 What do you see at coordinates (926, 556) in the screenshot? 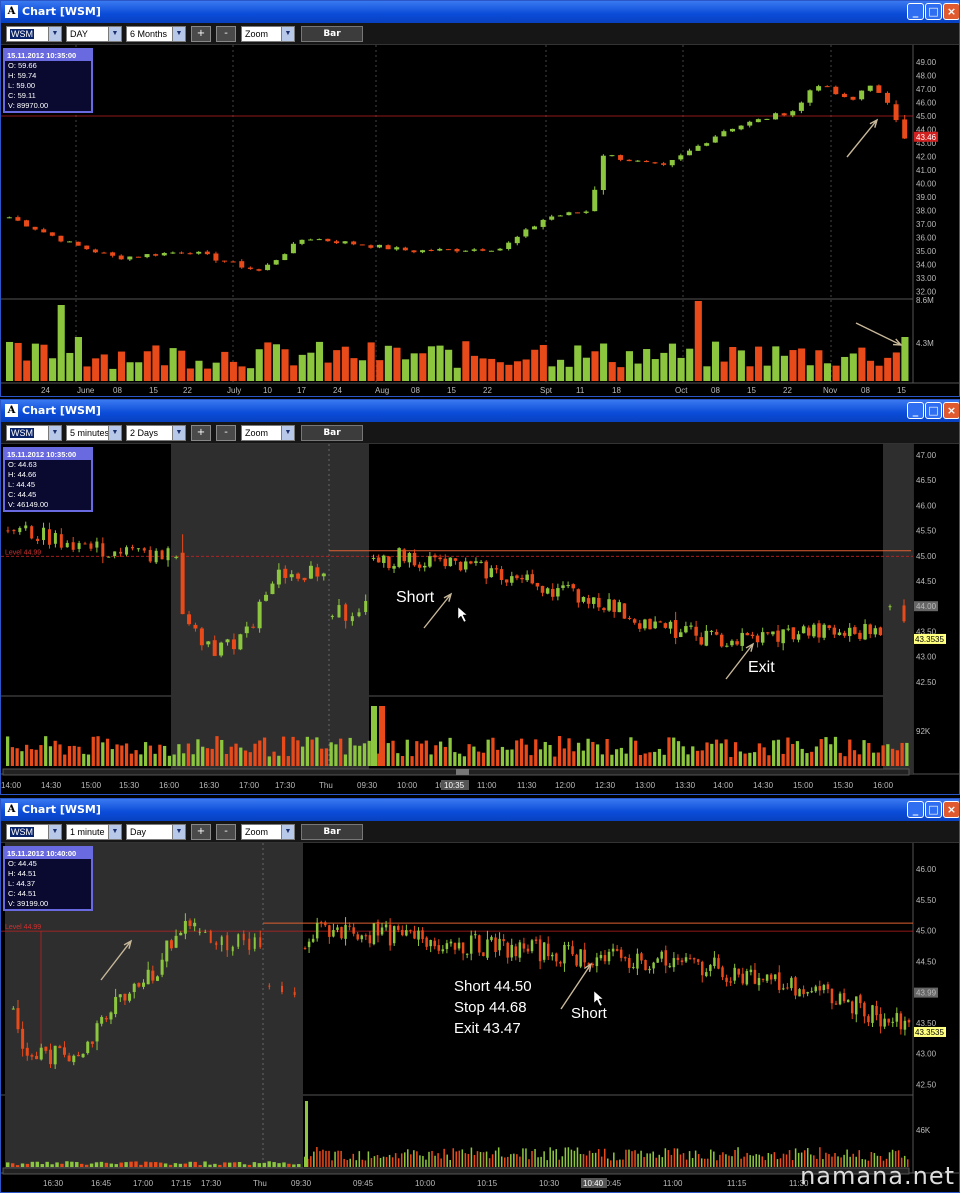
I see `price-tick-label: 45.00` at bounding box center [926, 556].